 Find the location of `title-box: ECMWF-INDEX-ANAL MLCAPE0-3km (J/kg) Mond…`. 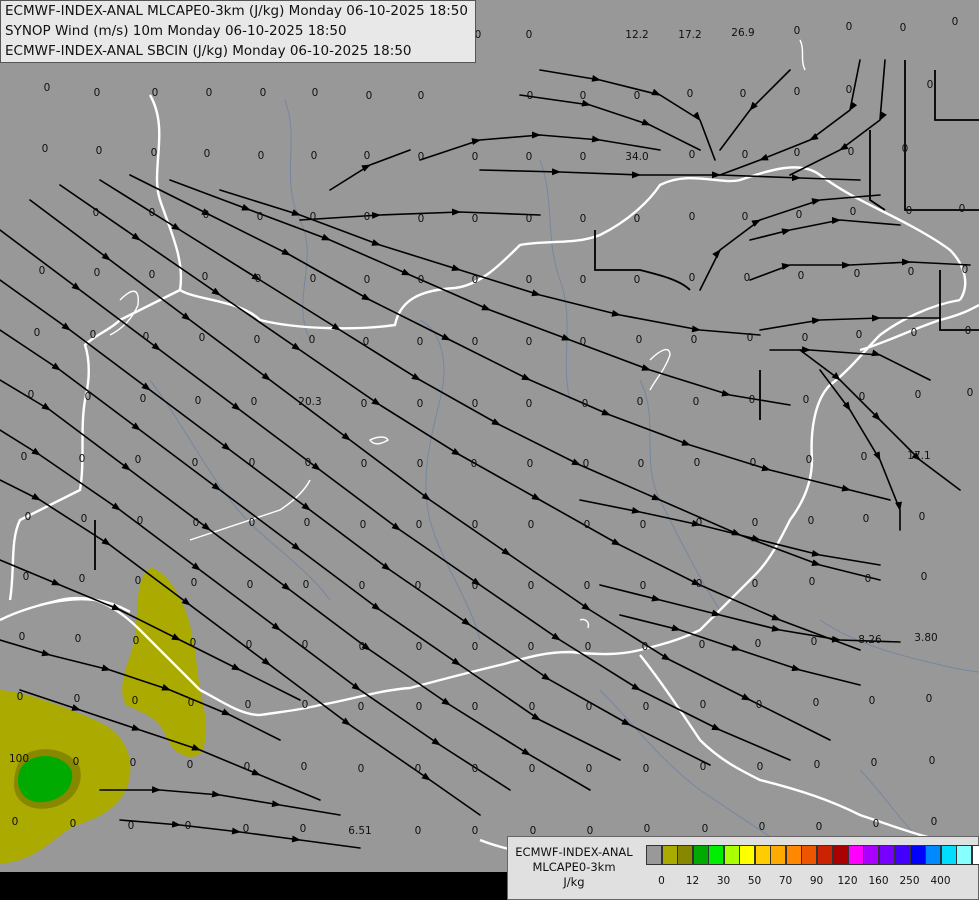

title-box: ECMWF-INDEX-ANAL MLCAPE0-3km (J/kg) Mond… is located at coordinates (238, 31).